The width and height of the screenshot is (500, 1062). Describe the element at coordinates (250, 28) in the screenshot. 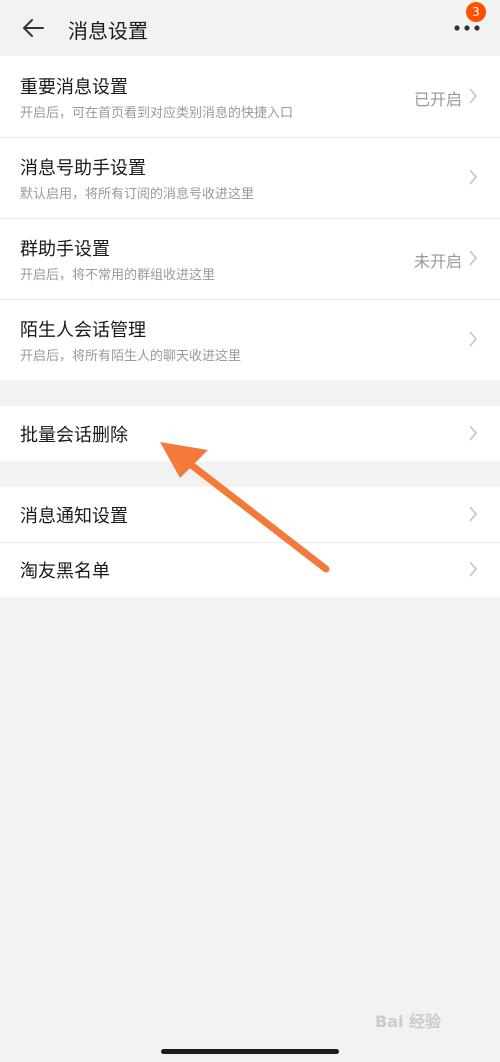

I see `top-bar: 消息设置 3` at that location.